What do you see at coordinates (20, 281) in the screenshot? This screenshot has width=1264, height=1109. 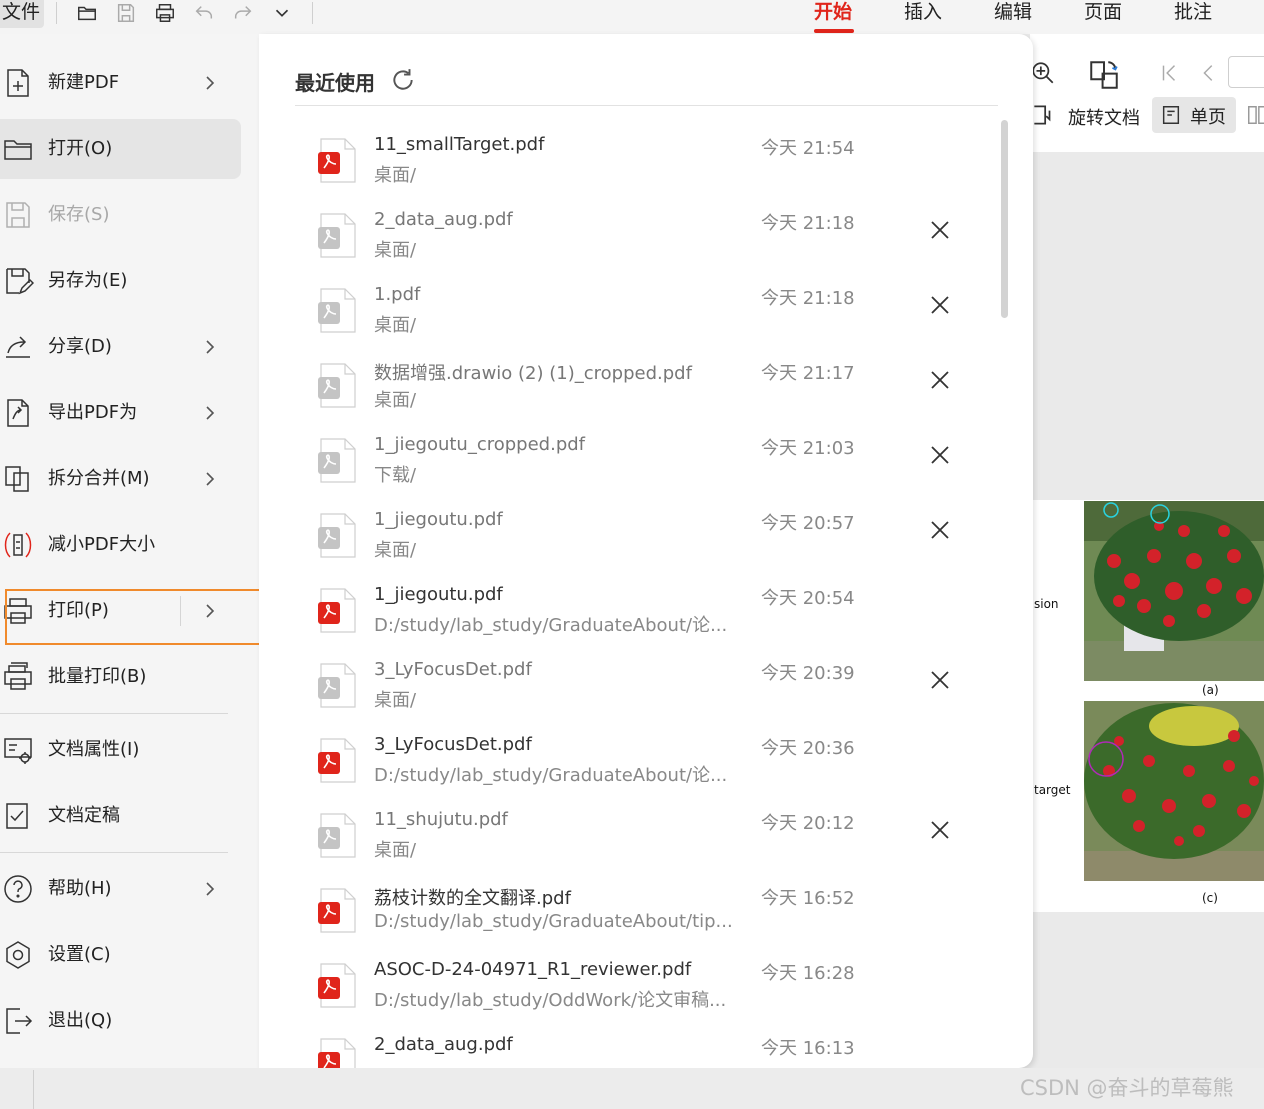 I see `save-as-icon` at bounding box center [20, 281].